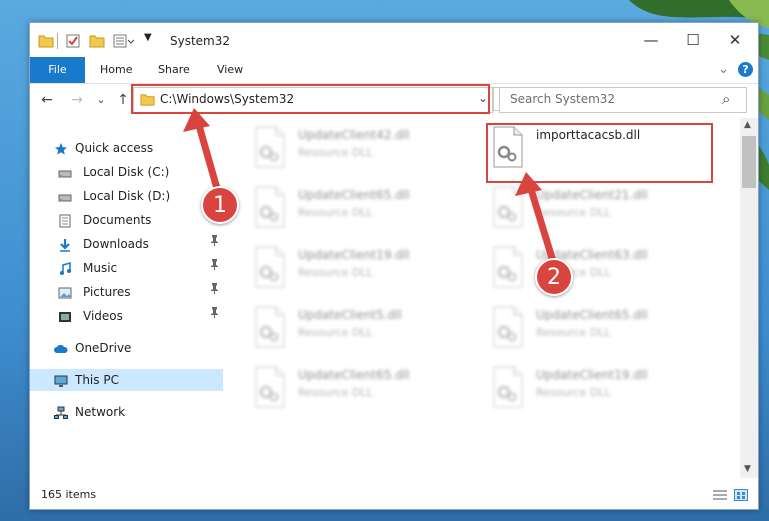 The image size is (769, 521). Describe the element at coordinates (101, 100) in the screenshot. I see `recent-locations-button: ⌄` at that location.